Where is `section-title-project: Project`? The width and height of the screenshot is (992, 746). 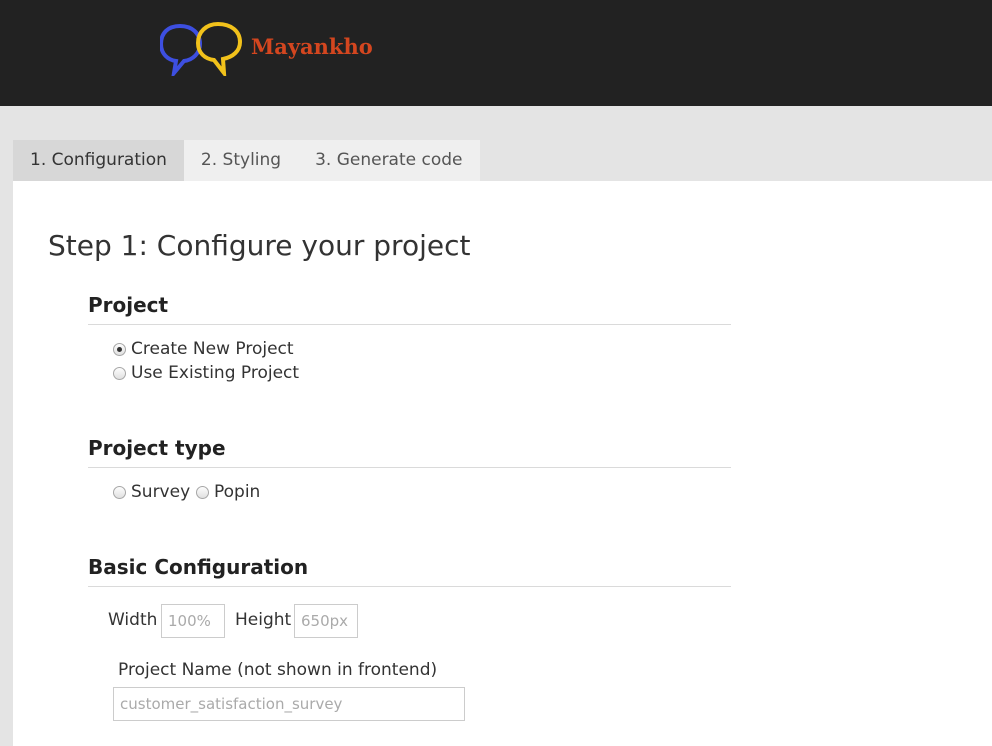 section-title-project: Project is located at coordinates (409, 309).